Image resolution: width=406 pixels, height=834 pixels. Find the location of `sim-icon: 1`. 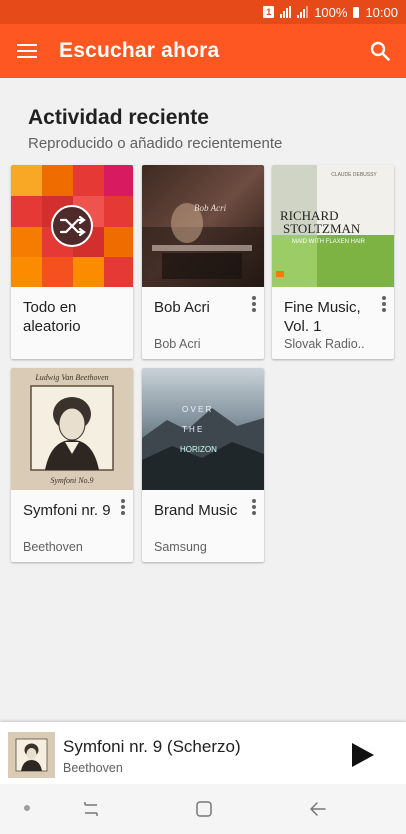

sim-icon: 1 is located at coordinates (269, 12).